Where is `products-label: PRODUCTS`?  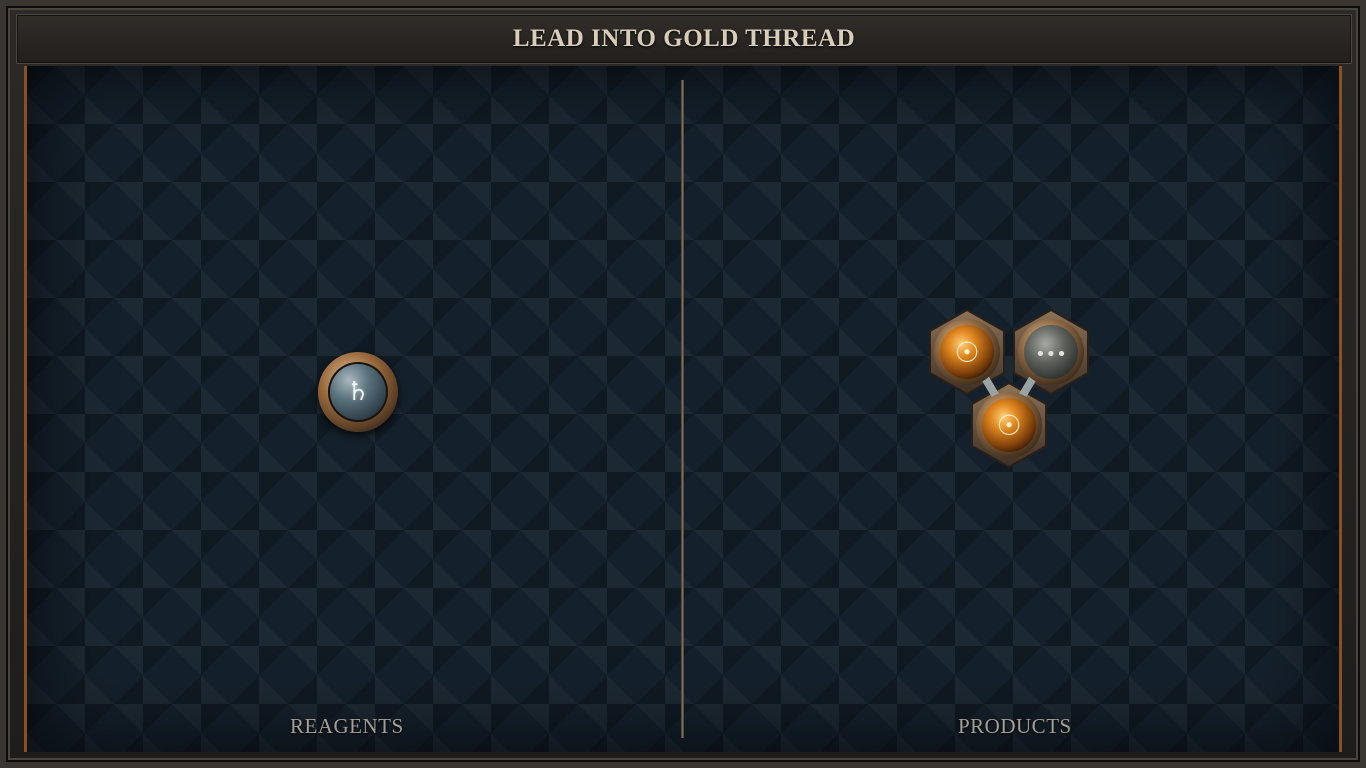 products-label: PRODUCTS is located at coordinates (1015, 726).